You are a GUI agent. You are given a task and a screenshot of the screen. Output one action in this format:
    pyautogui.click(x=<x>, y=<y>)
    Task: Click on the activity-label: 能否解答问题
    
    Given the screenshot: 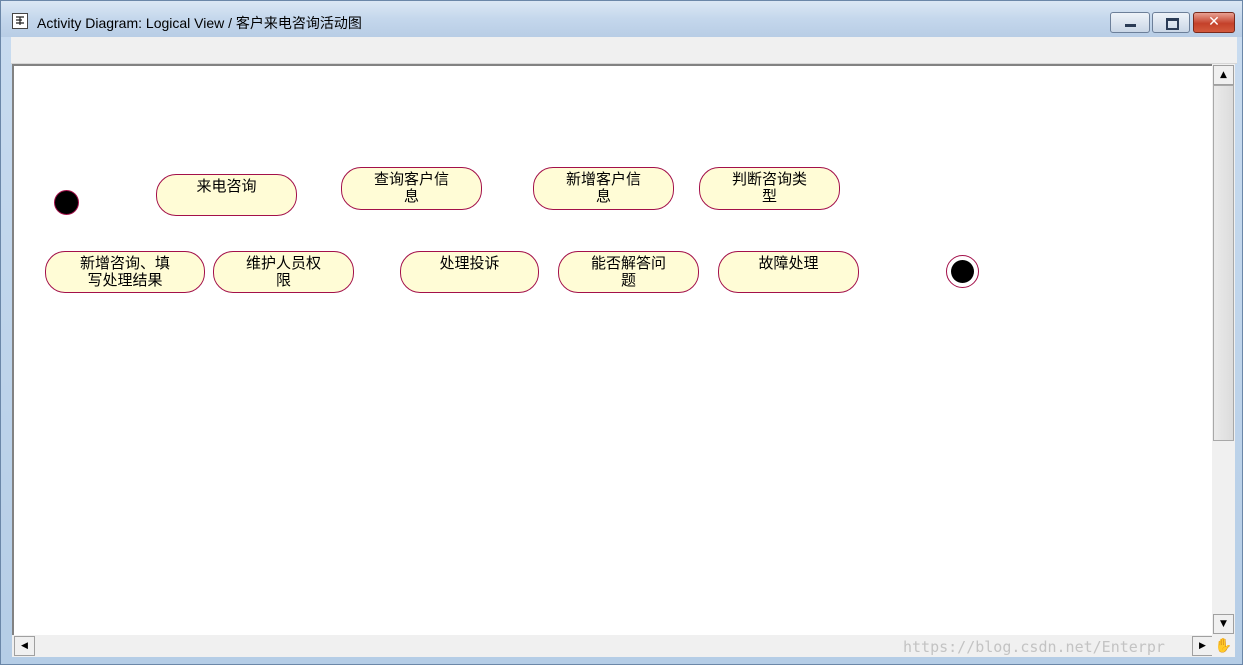 What is the action you would take?
    pyautogui.click(x=628, y=271)
    